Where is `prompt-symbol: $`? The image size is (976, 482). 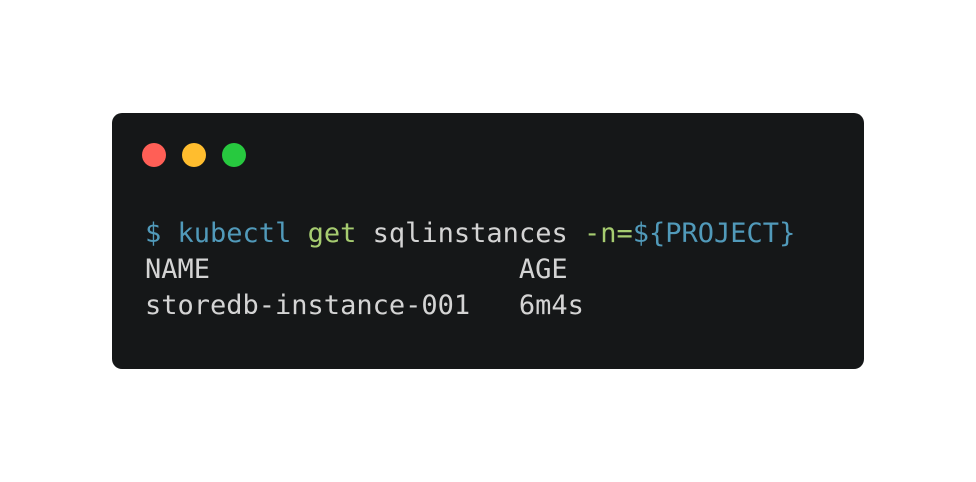
prompt-symbol: $ is located at coordinates (153, 233).